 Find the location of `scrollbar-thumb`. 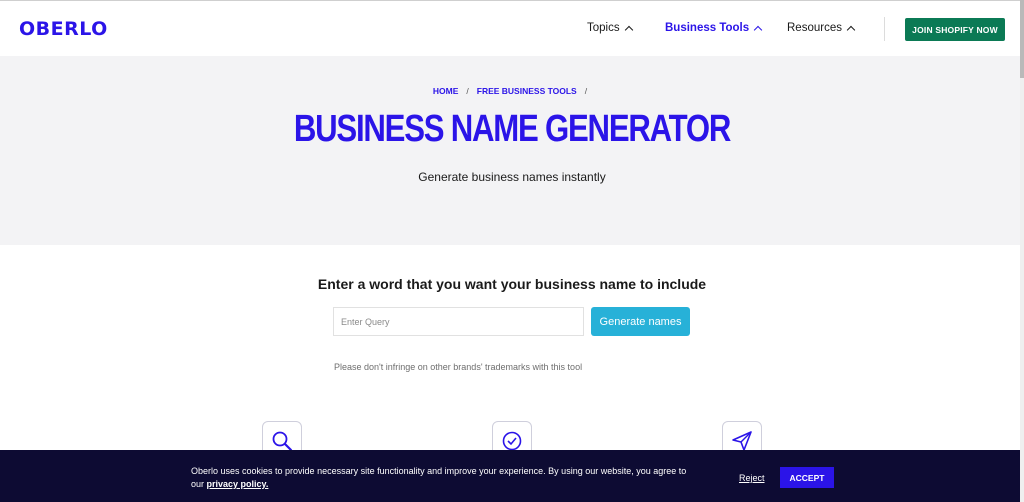

scrollbar-thumb is located at coordinates (1022, 39).